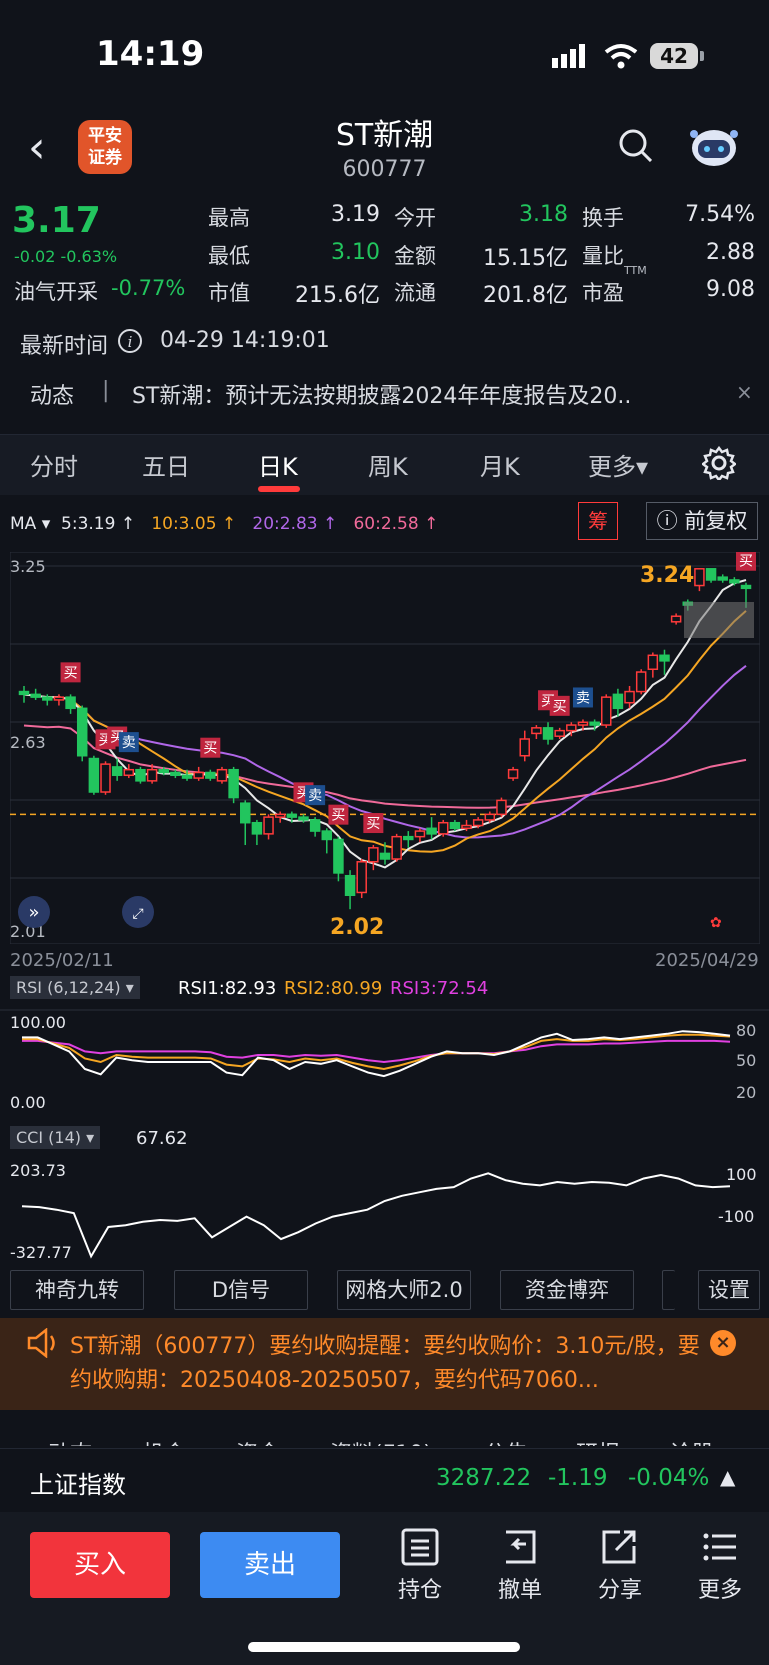 The image size is (769, 1665). I want to click on chip-distribution-button: 筹, so click(598, 521).